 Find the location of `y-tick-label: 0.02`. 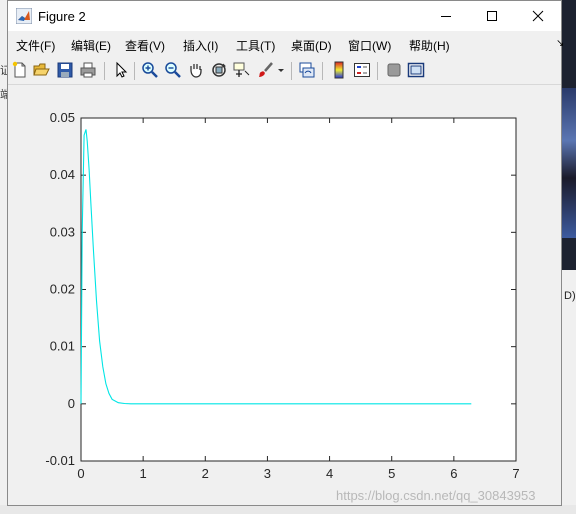

y-tick-label: 0.02 is located at coordinates (62, 289).